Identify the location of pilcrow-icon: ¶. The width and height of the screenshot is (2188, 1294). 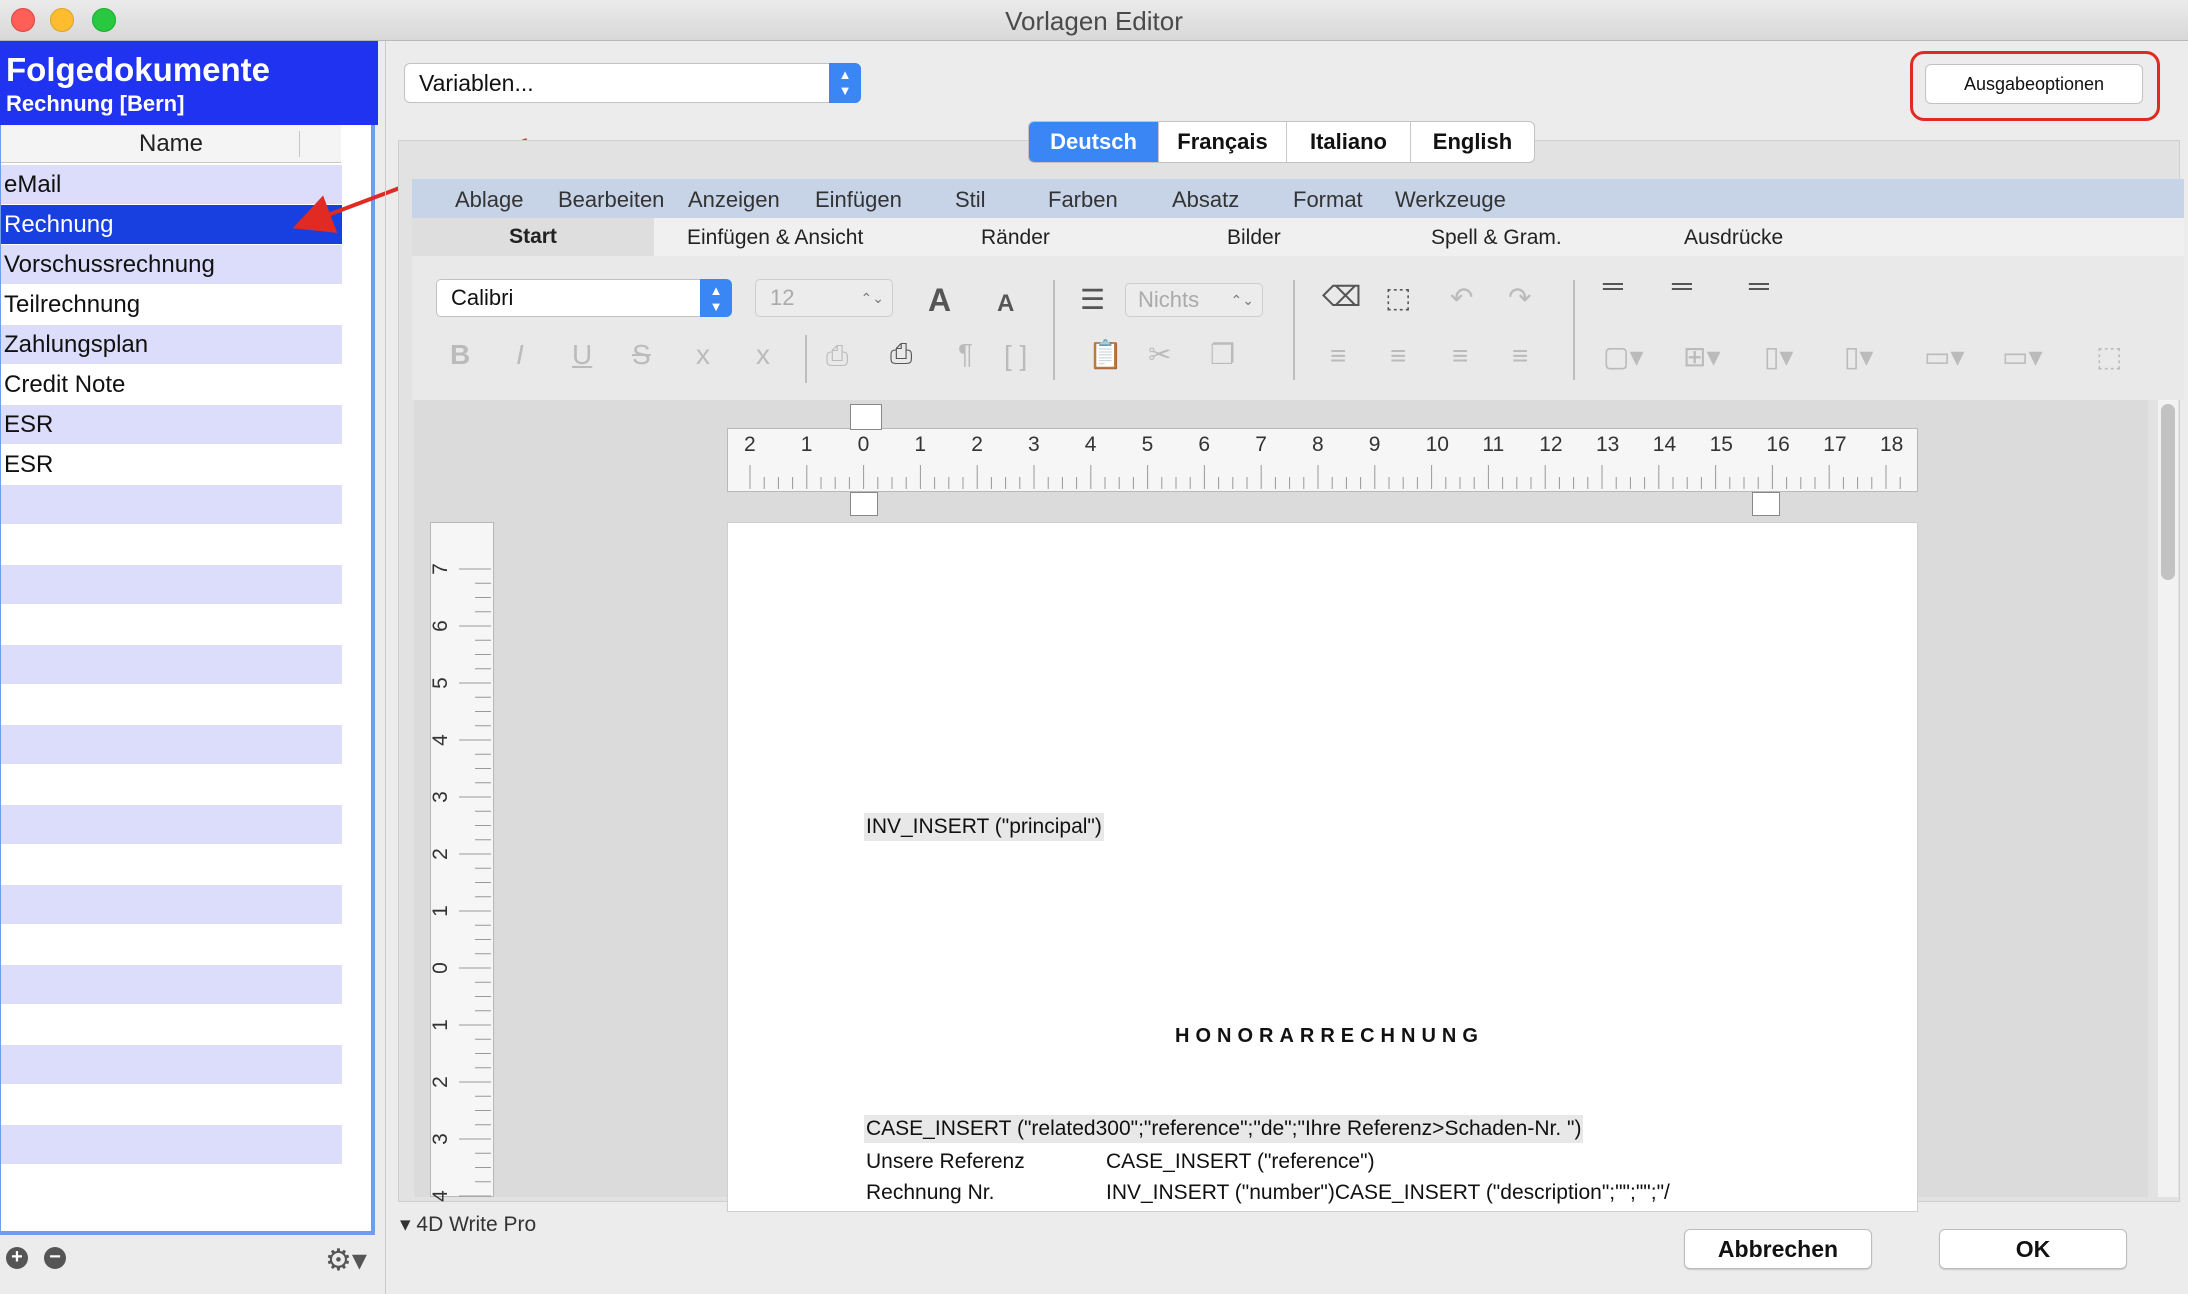
(965, 354).